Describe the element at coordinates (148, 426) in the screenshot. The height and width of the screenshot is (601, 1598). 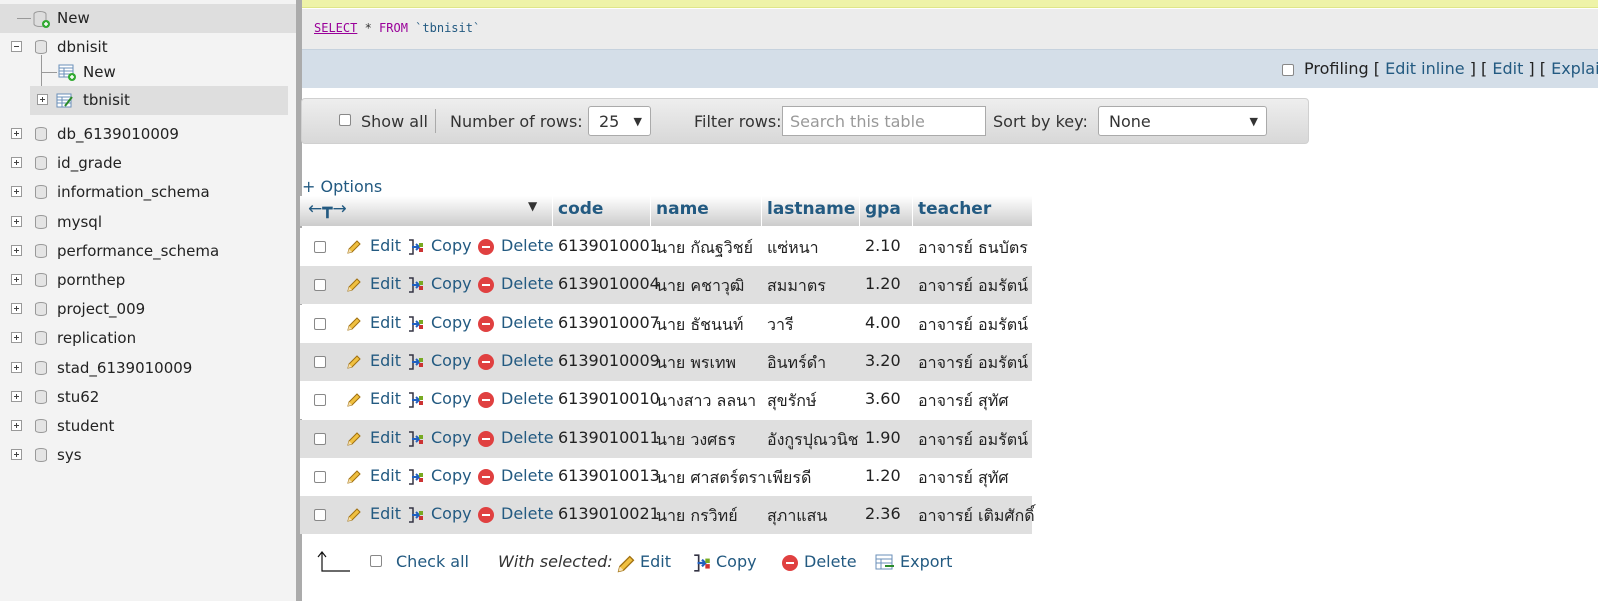
I see `tree-item-database: student` at that location.